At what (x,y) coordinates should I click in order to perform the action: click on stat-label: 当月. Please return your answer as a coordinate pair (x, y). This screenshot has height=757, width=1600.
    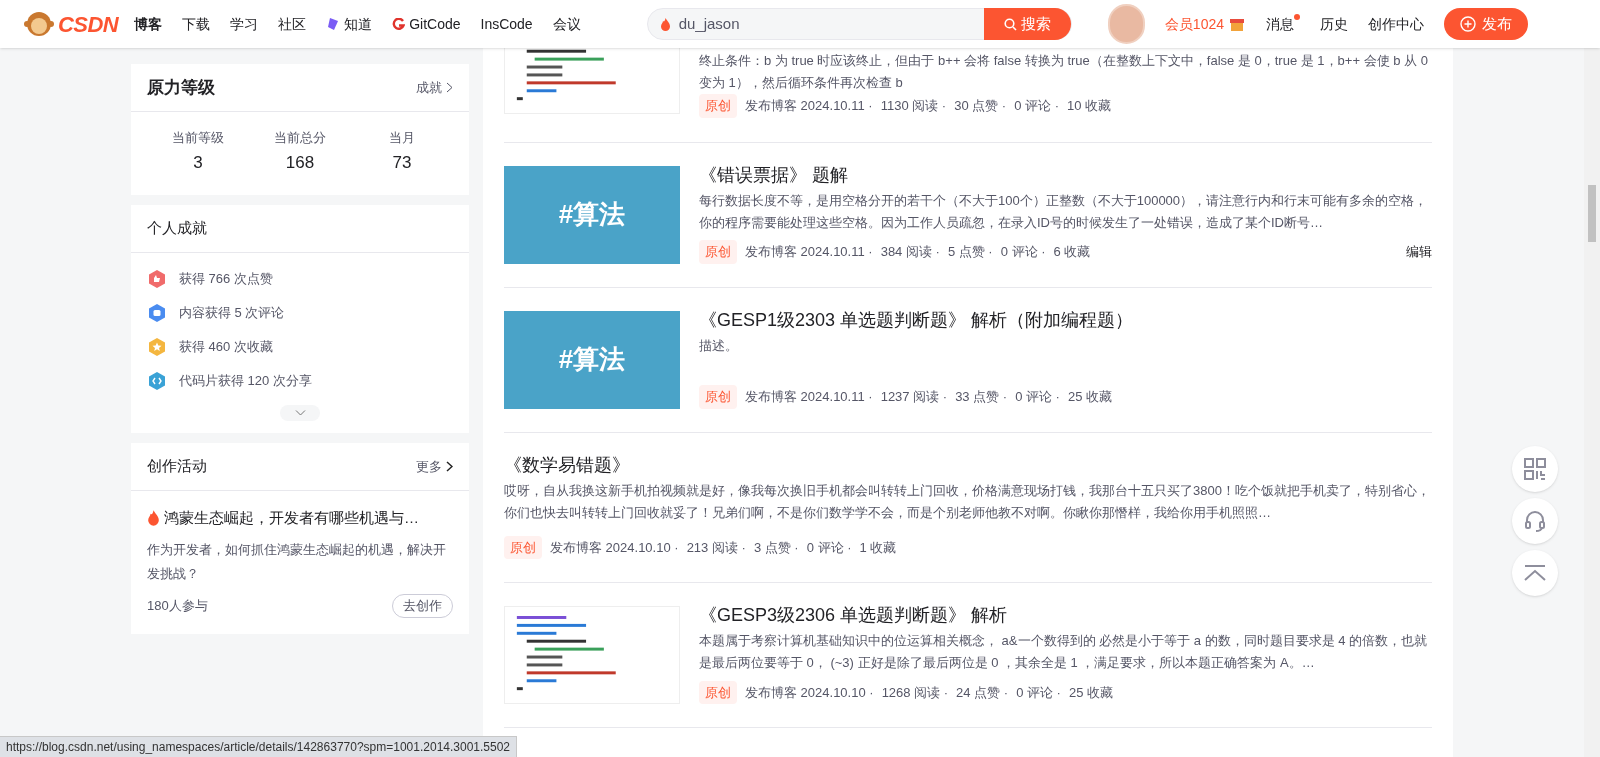
    Looking at the image, I should click on (402, 138).